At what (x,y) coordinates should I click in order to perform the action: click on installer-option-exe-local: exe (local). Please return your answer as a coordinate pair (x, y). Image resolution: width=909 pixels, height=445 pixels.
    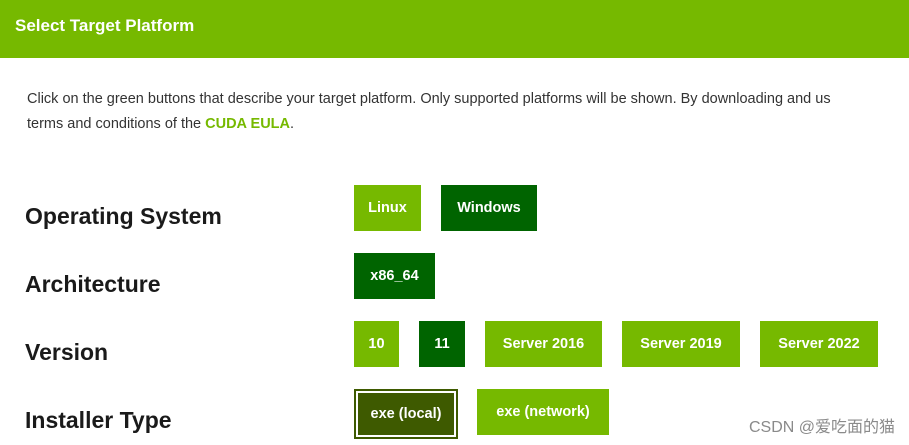
    Looking at the image, I should click on (406, 414).